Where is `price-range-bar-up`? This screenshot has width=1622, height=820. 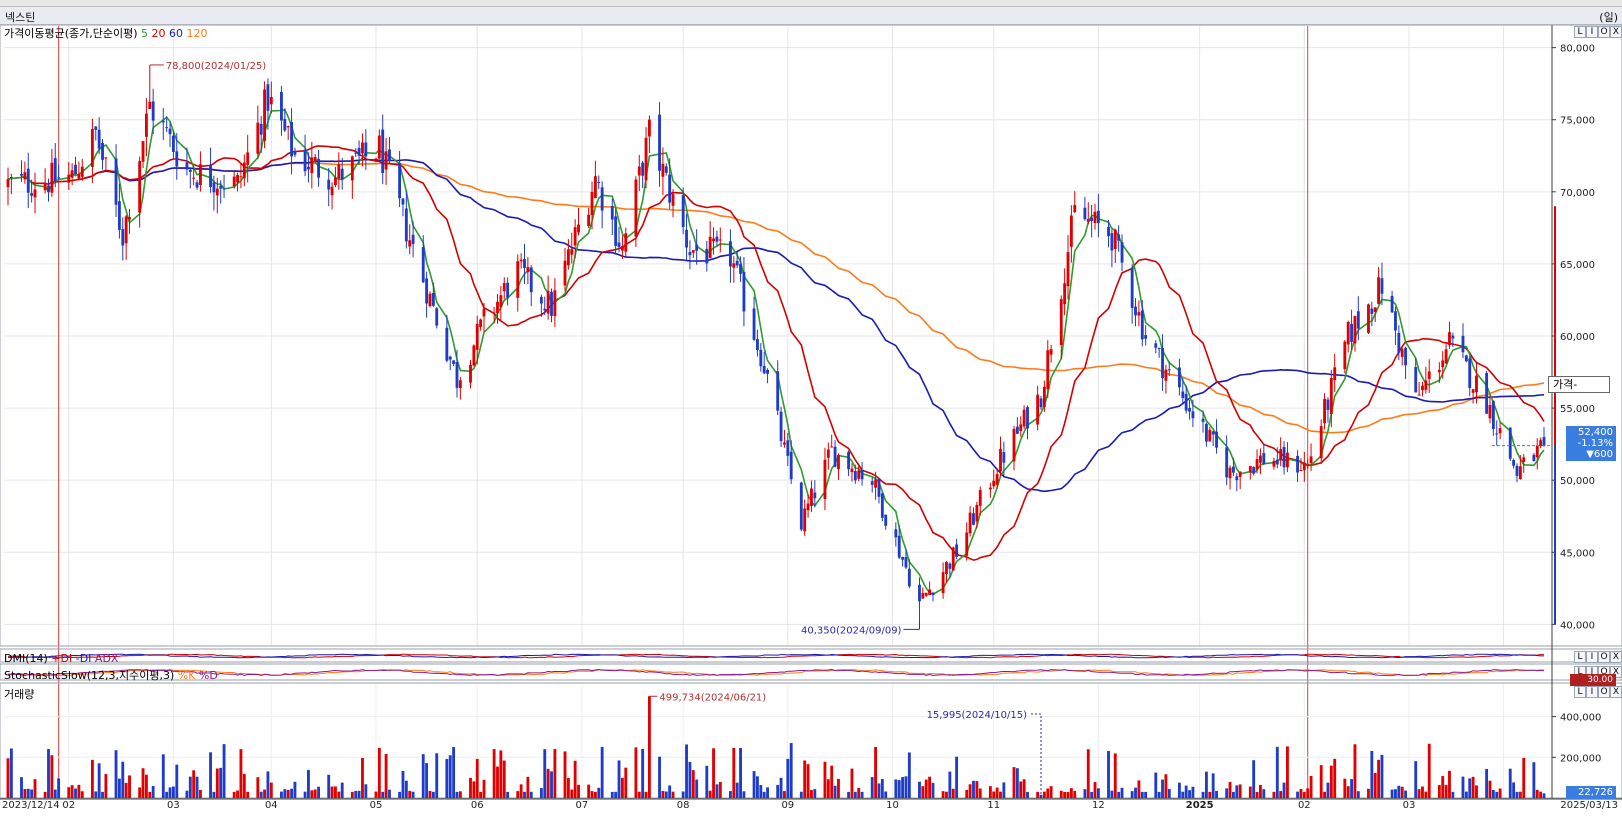 price-range-bar-up is located at coordinates (1555, 326).